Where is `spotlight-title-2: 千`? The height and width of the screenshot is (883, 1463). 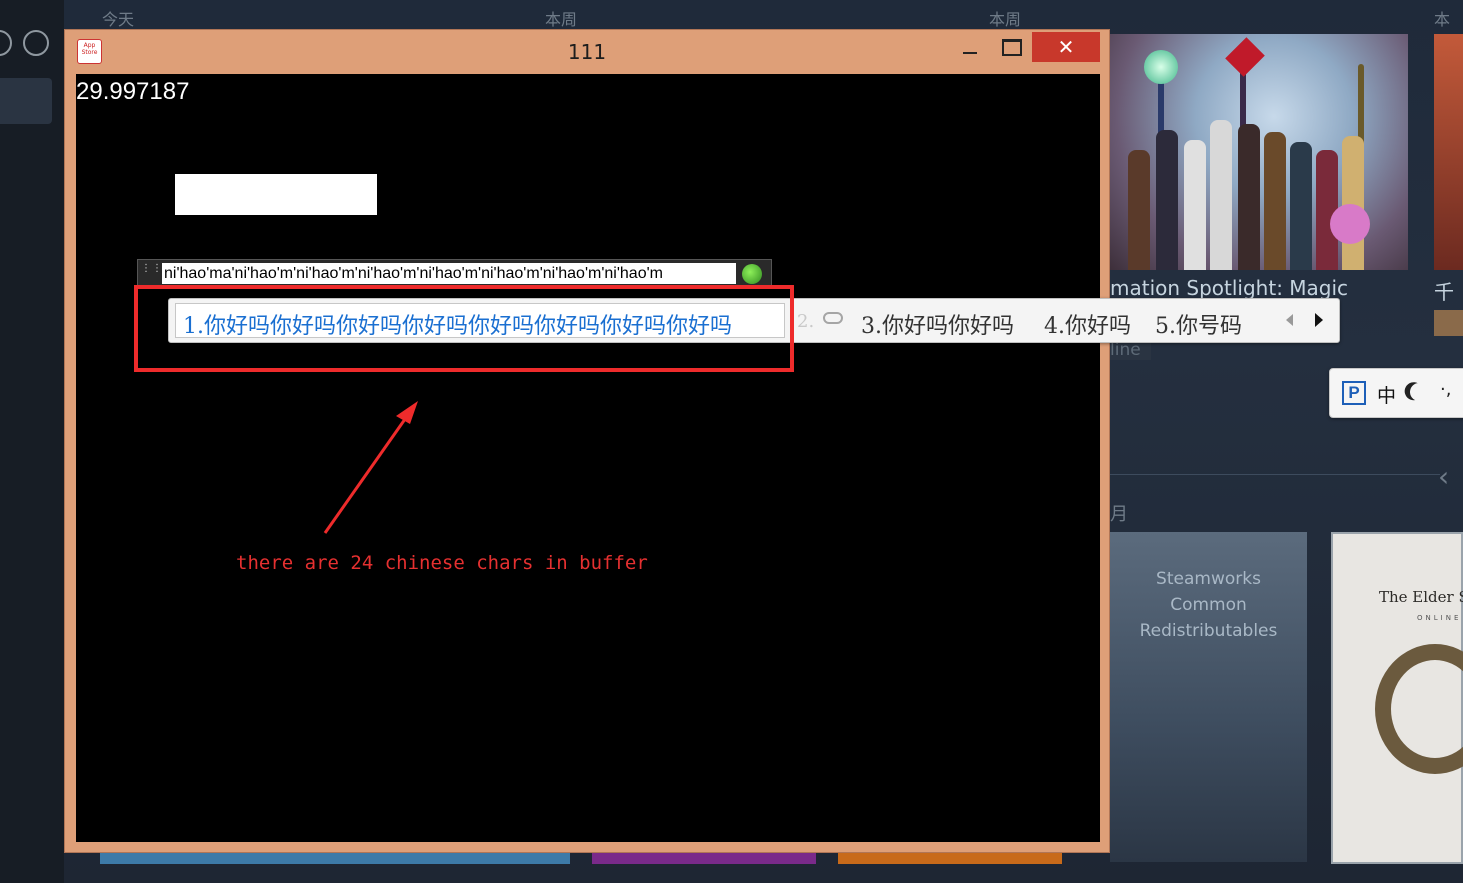 spotlight-title-2: 千 is located at coordinates (1444, 290).